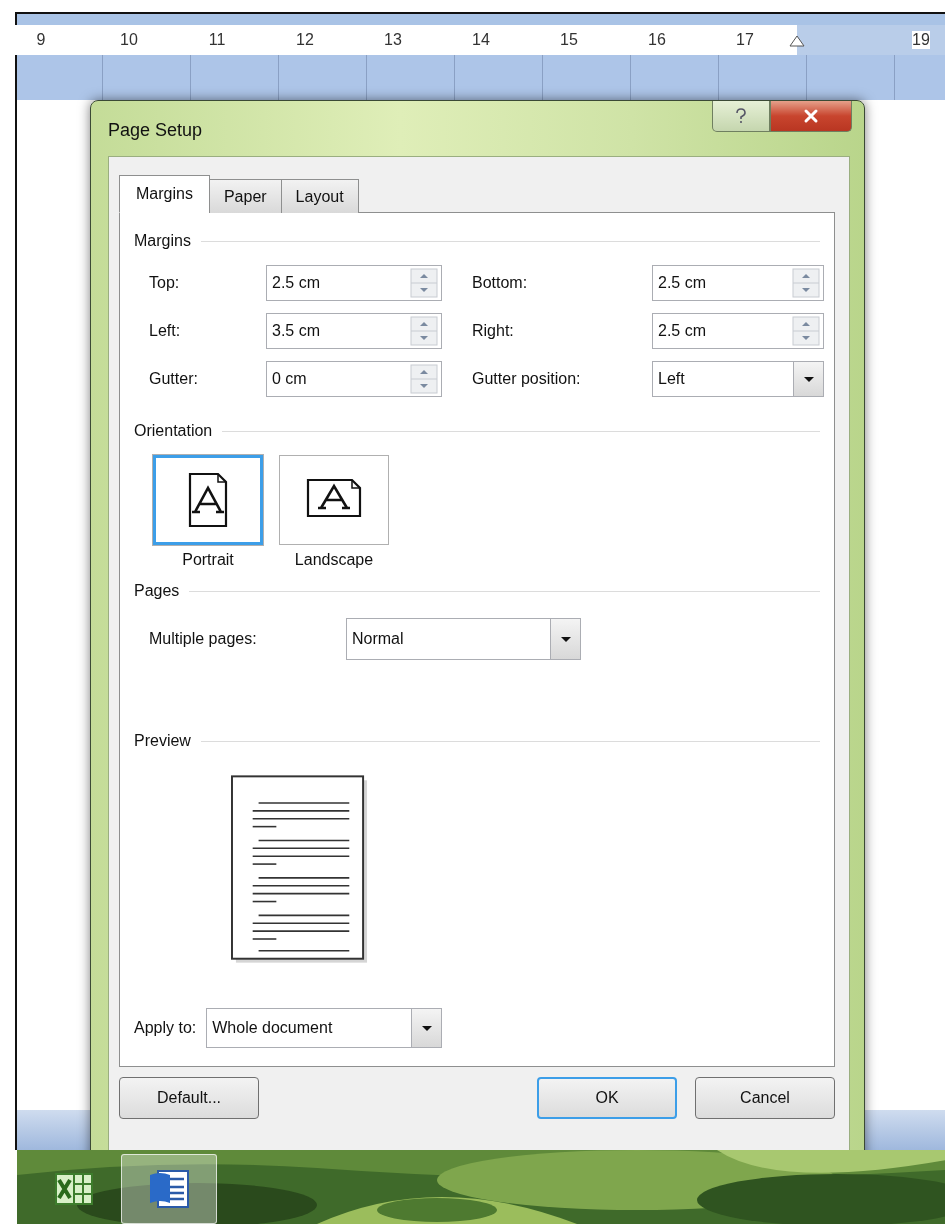 The width and height of the screenshot is (945, 1224). Describe the element at coordinates (921, 40) in the screenshot. I see `ruler-number: 19` at that location.